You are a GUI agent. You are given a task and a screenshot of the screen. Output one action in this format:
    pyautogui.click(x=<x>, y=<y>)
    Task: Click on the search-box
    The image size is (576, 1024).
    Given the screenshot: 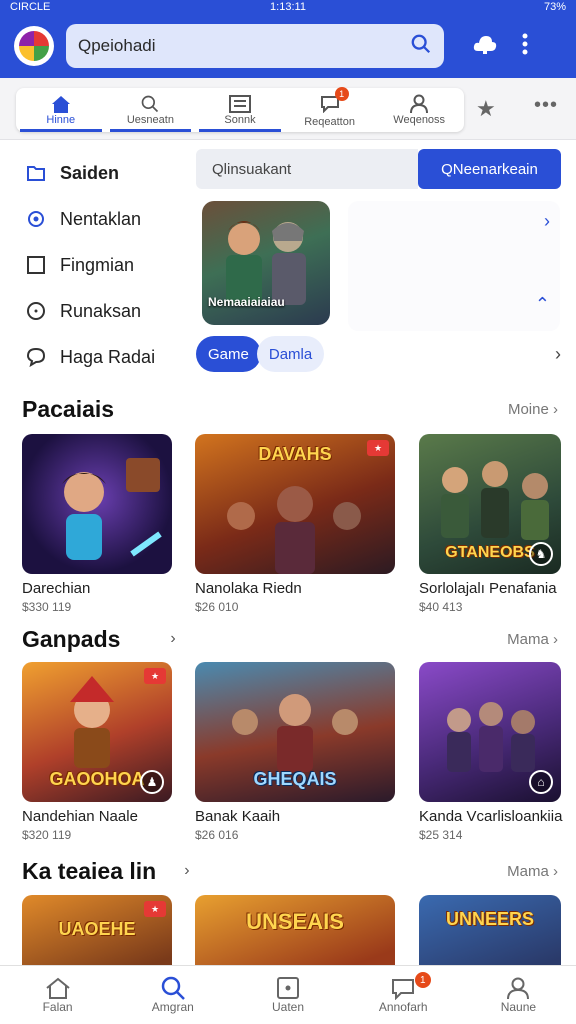 What is the action you would take?
    pyautogui.click(x=255, y=46)
    